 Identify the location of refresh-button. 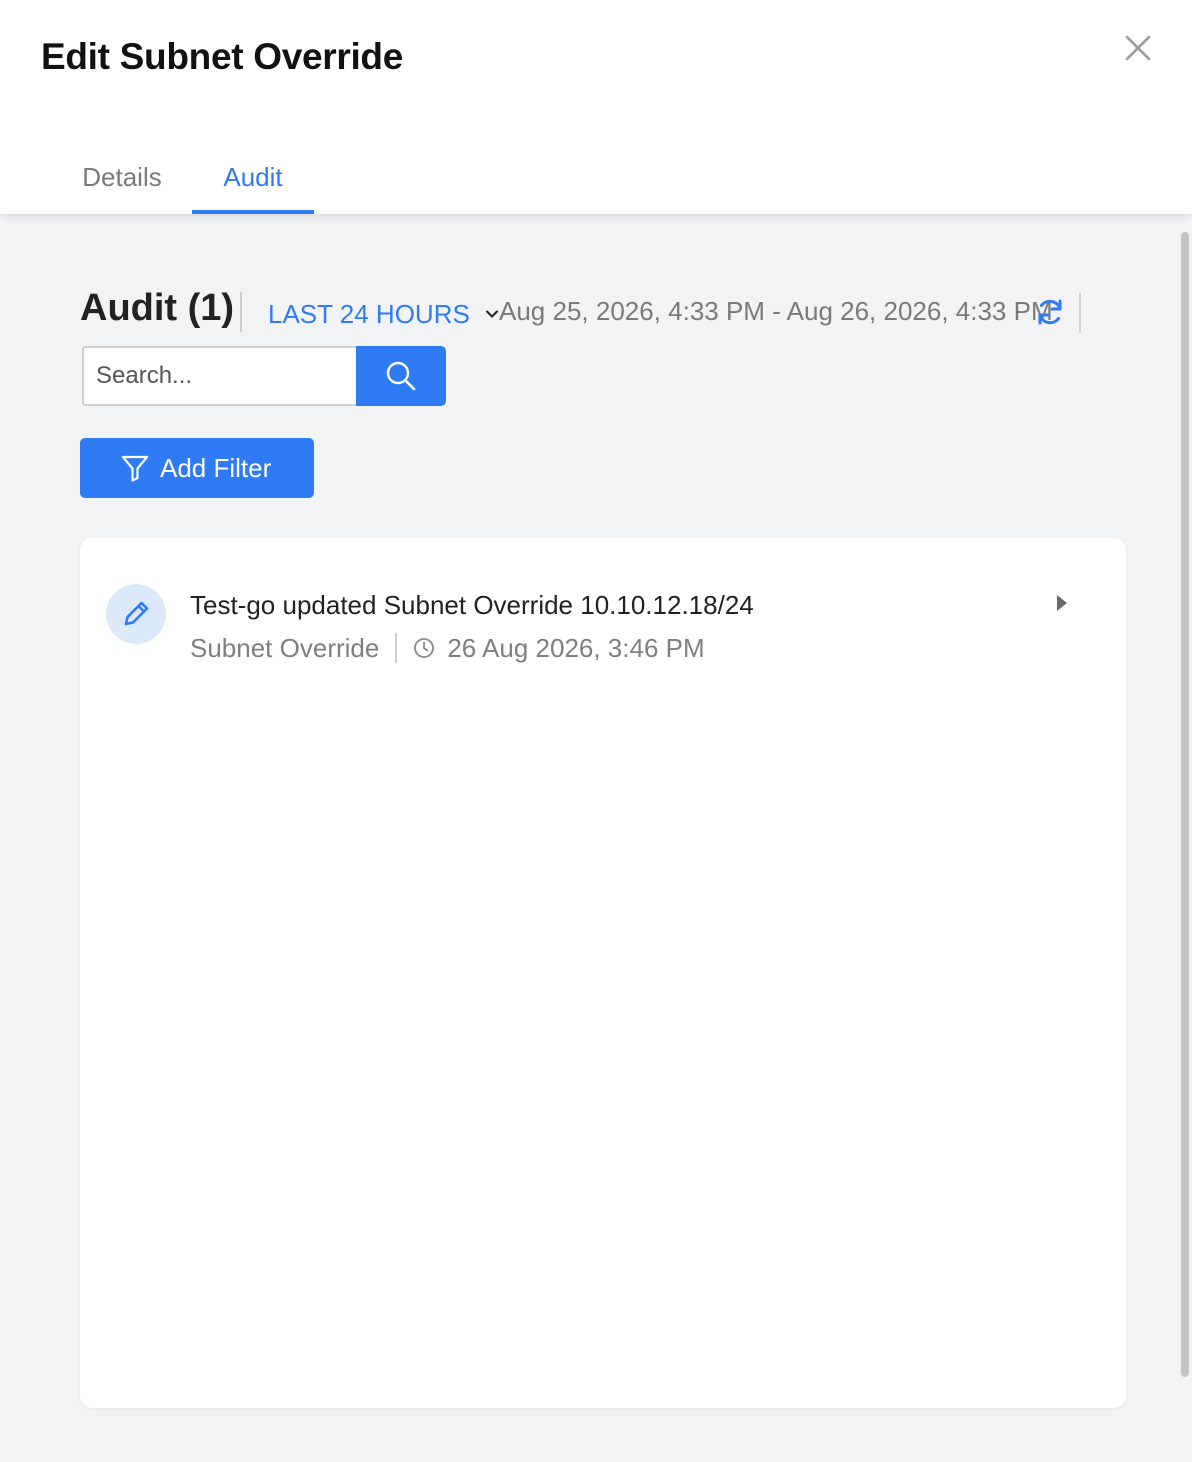
(1050, 312).